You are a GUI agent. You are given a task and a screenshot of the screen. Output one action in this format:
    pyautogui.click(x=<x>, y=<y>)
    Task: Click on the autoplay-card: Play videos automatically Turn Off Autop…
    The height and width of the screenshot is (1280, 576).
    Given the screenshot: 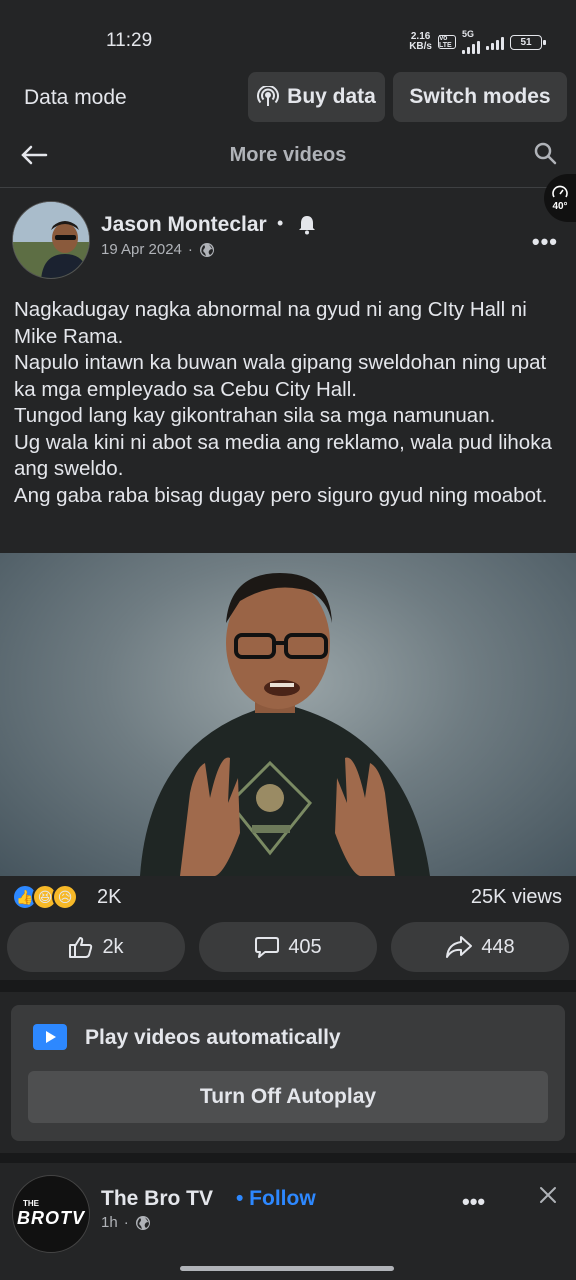 What is the action you would take?
    pyautogui.click(x=288, y=1073)
    